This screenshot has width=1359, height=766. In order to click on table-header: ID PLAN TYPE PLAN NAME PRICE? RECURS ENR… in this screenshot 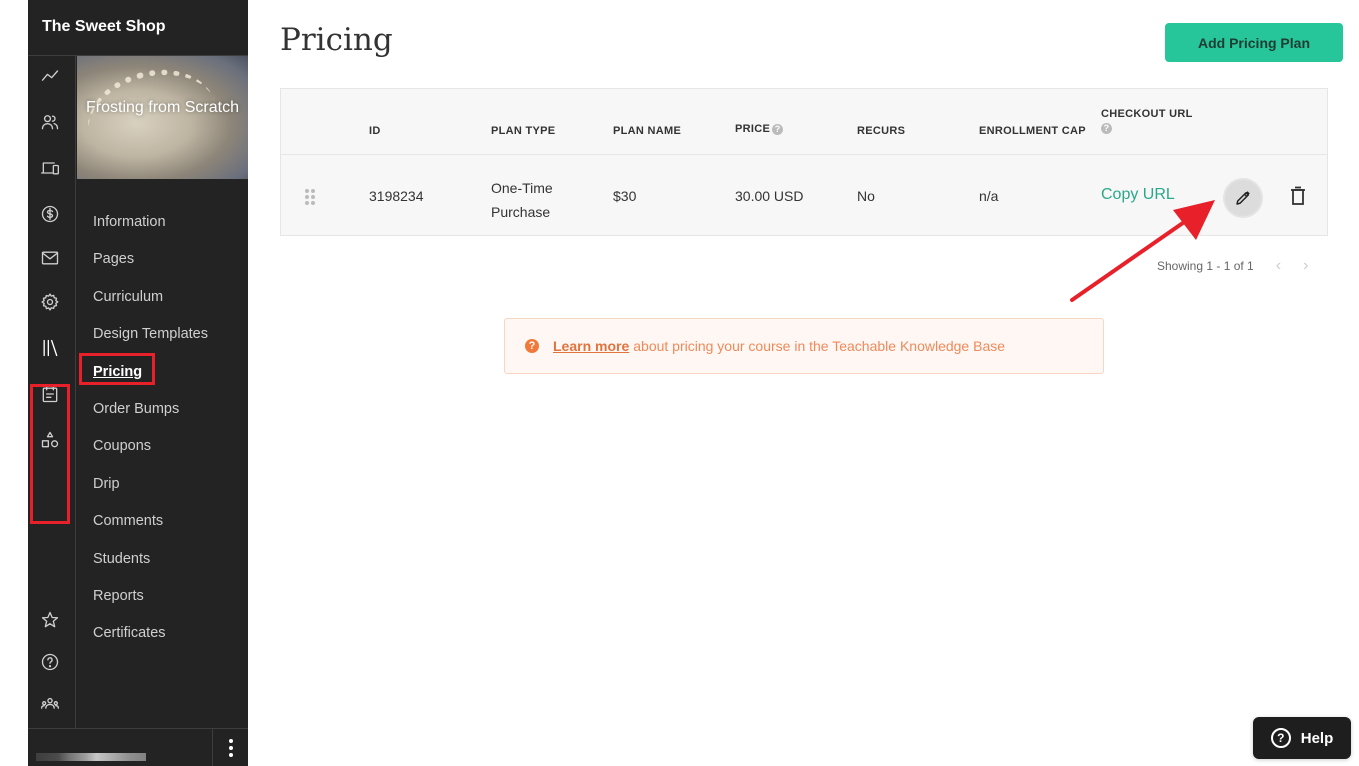, I will do `click(804, 122)`.